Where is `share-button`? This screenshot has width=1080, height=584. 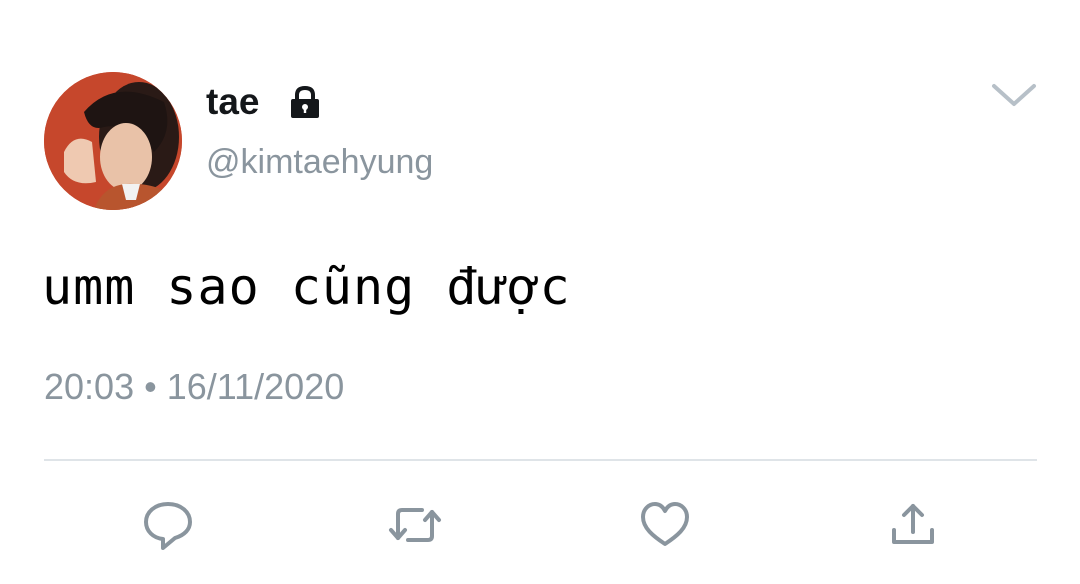 share-button is located at coordinates (913, 525).